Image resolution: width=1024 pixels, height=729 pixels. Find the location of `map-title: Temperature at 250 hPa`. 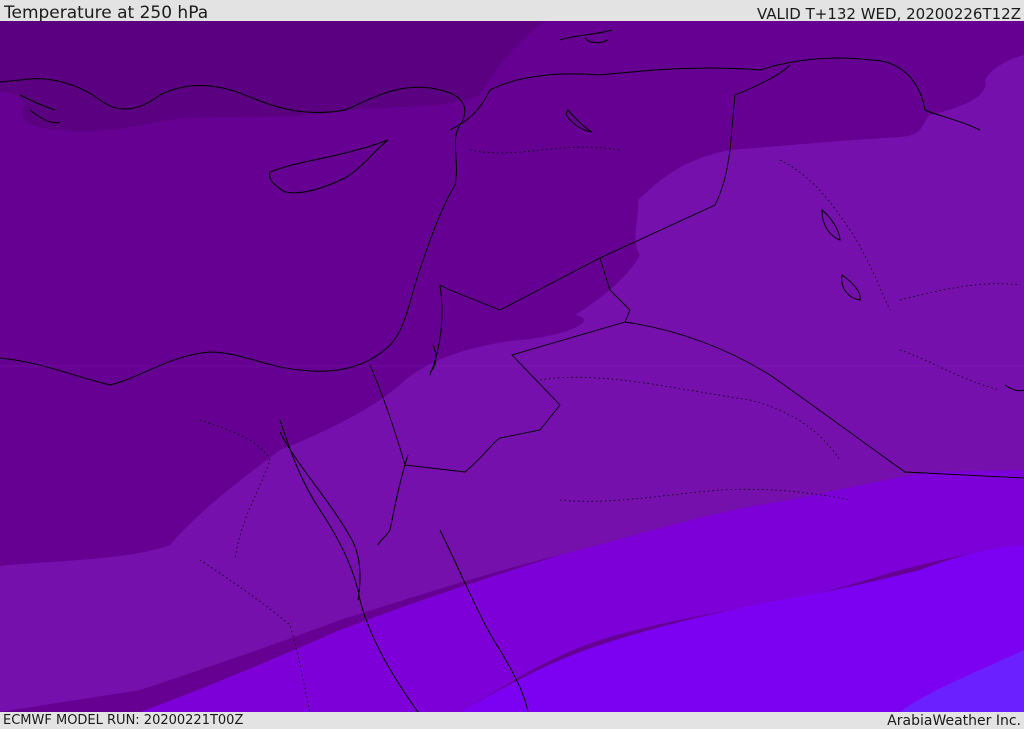

map-title: Temperature at 250 hPa is located at coordinates (106, 13).